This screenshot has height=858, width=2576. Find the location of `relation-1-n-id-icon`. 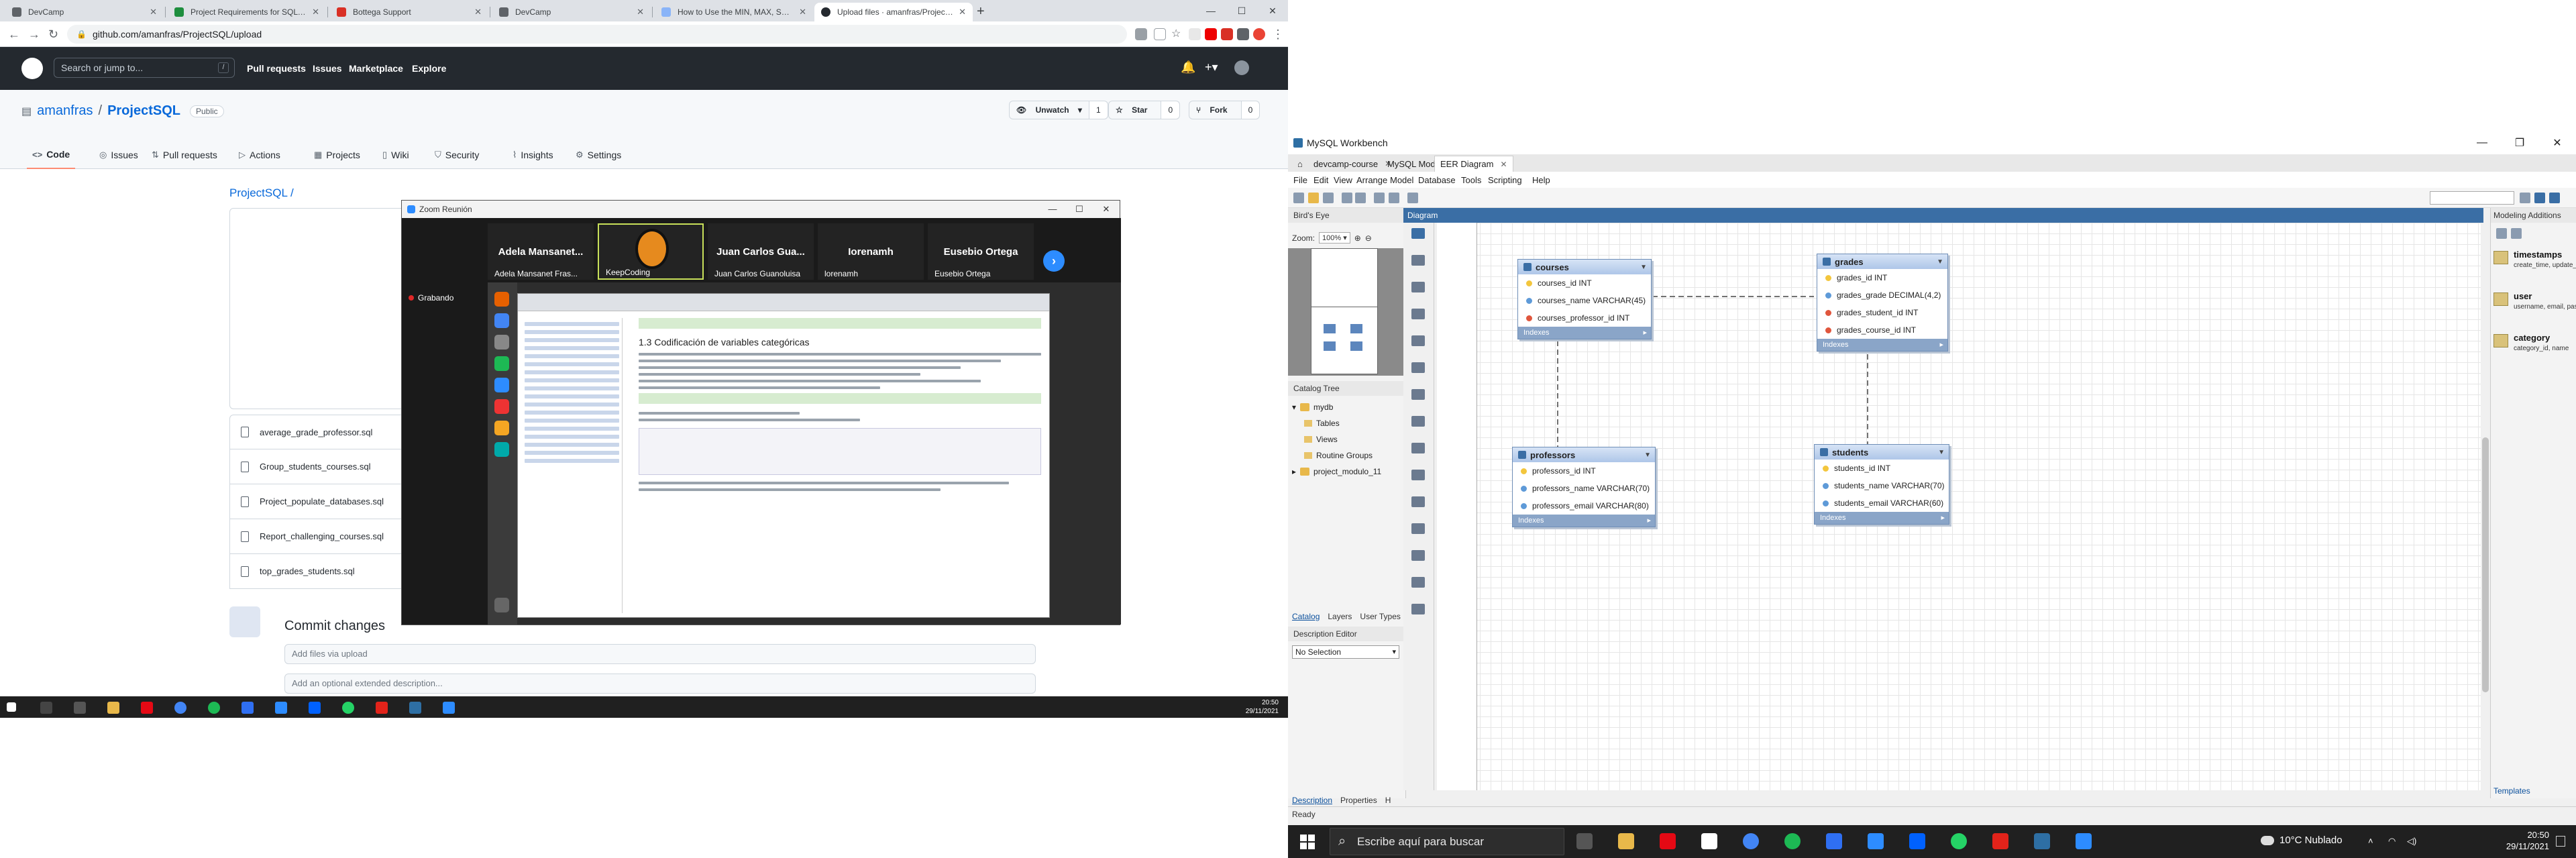

relation-1-n-id-icon is located at coordinates (1418, 555).